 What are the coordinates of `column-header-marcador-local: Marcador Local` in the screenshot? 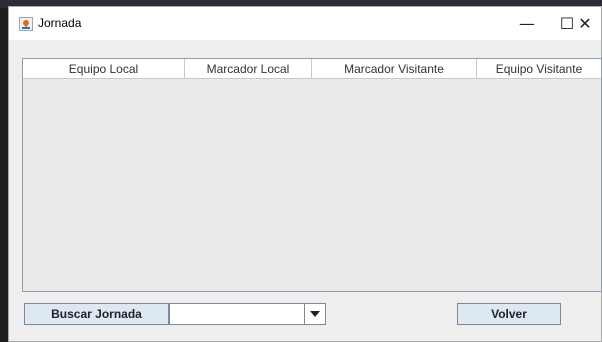 It's located at (248, 68).